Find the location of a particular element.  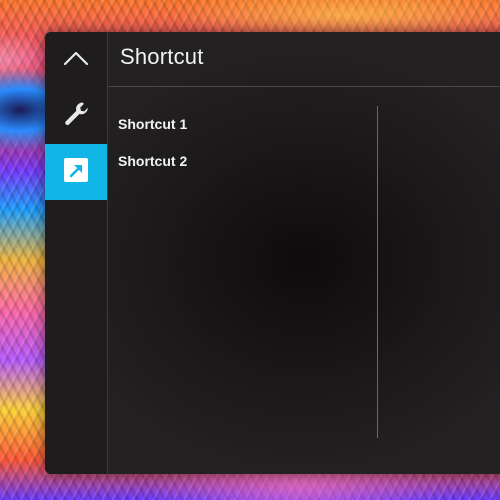

rail-item-settings is located at coordinates (76, 116).